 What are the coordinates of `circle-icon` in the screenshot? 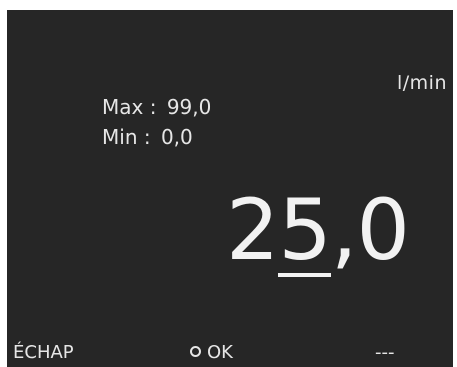 It's located at (195, 351).